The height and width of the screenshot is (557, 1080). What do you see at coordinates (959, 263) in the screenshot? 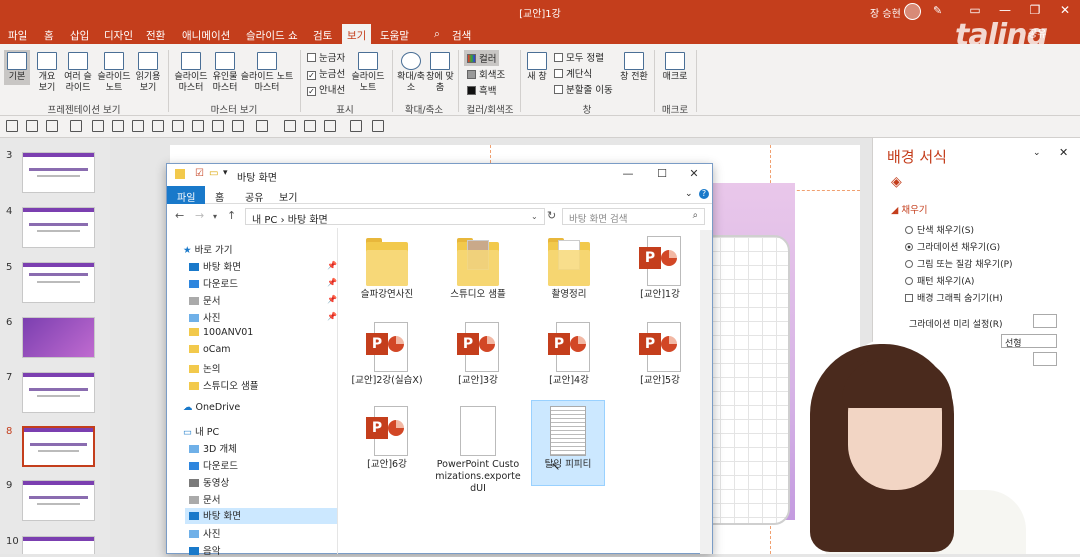
I see `picture-fill-radio: 그림 또는 질감 채우기(P)` at bounding box center [959, 263].